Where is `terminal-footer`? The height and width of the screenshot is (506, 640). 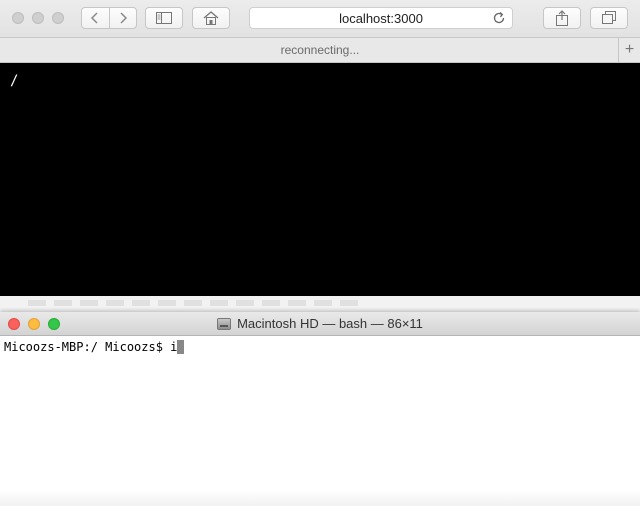
terminal-footer is located at coordinates (320, 498).